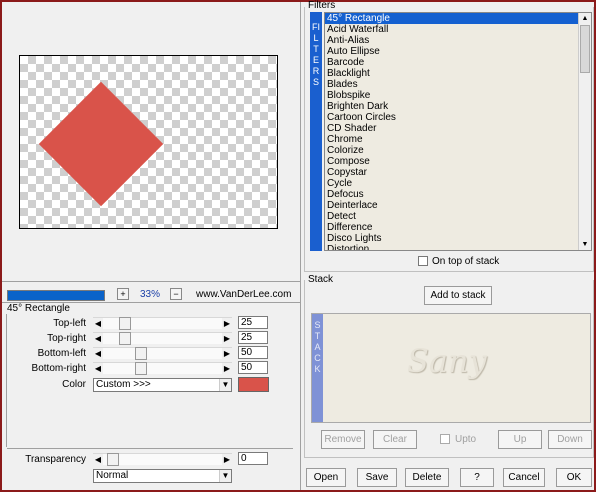  Describe the element at coordinates (162, 385) in the screenshot. I see `color-select: Custom >>> ▼` at that location.